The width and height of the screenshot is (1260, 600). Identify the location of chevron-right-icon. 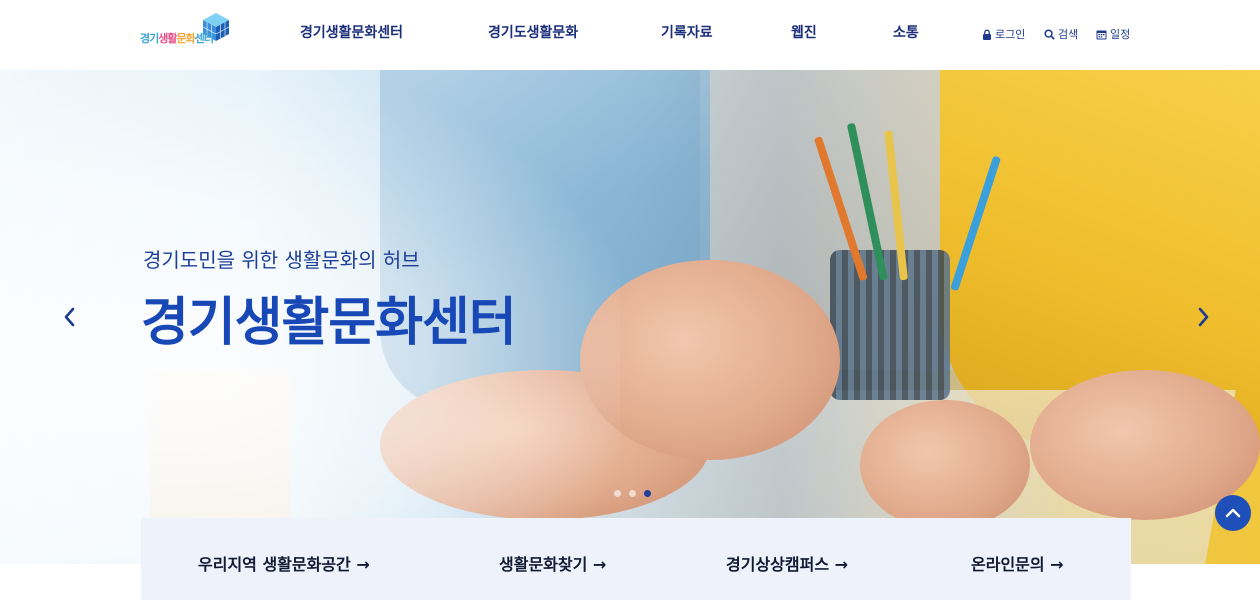
(1203, 317).